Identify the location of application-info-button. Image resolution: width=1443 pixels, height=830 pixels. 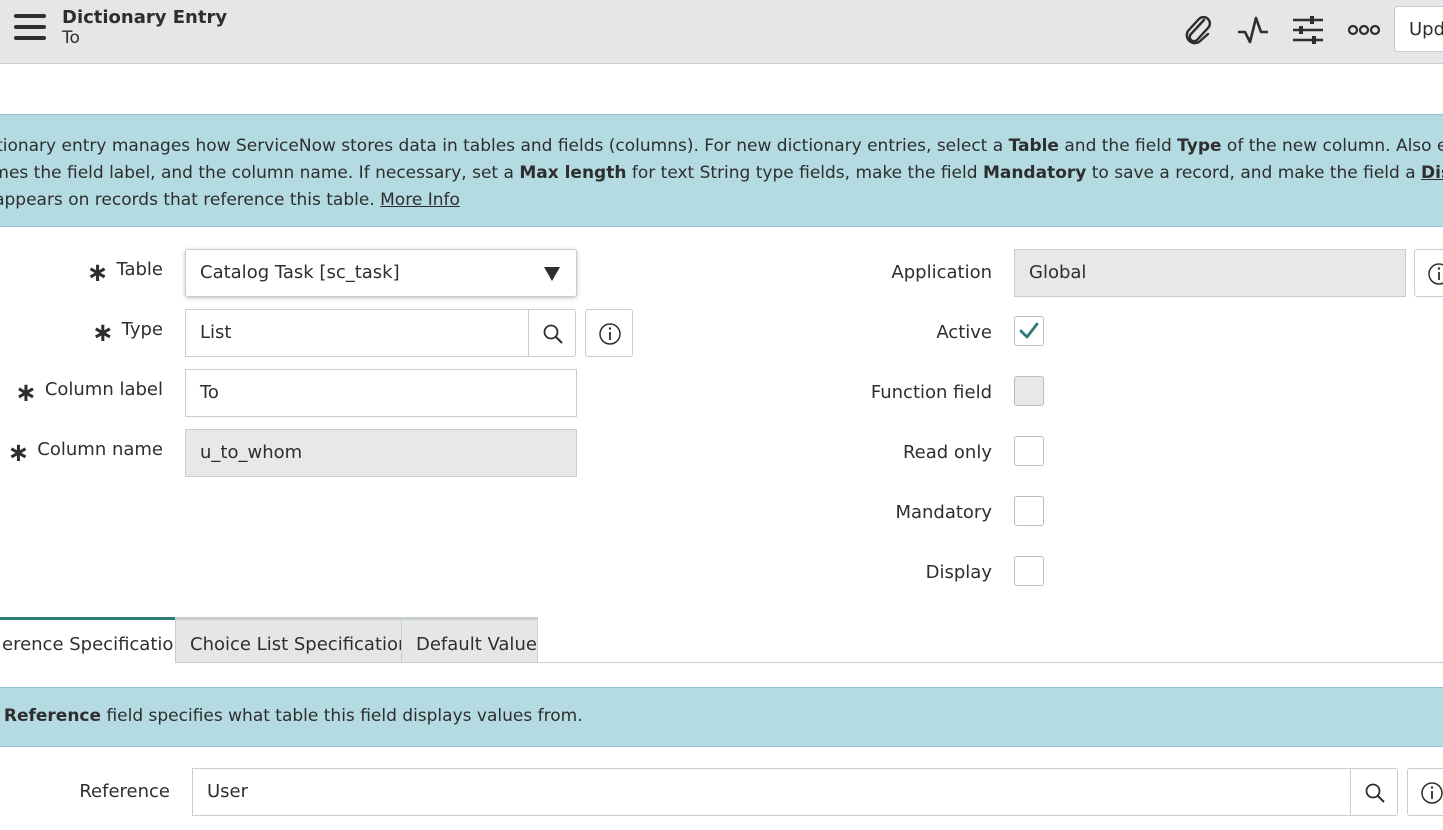
(1428, 273).